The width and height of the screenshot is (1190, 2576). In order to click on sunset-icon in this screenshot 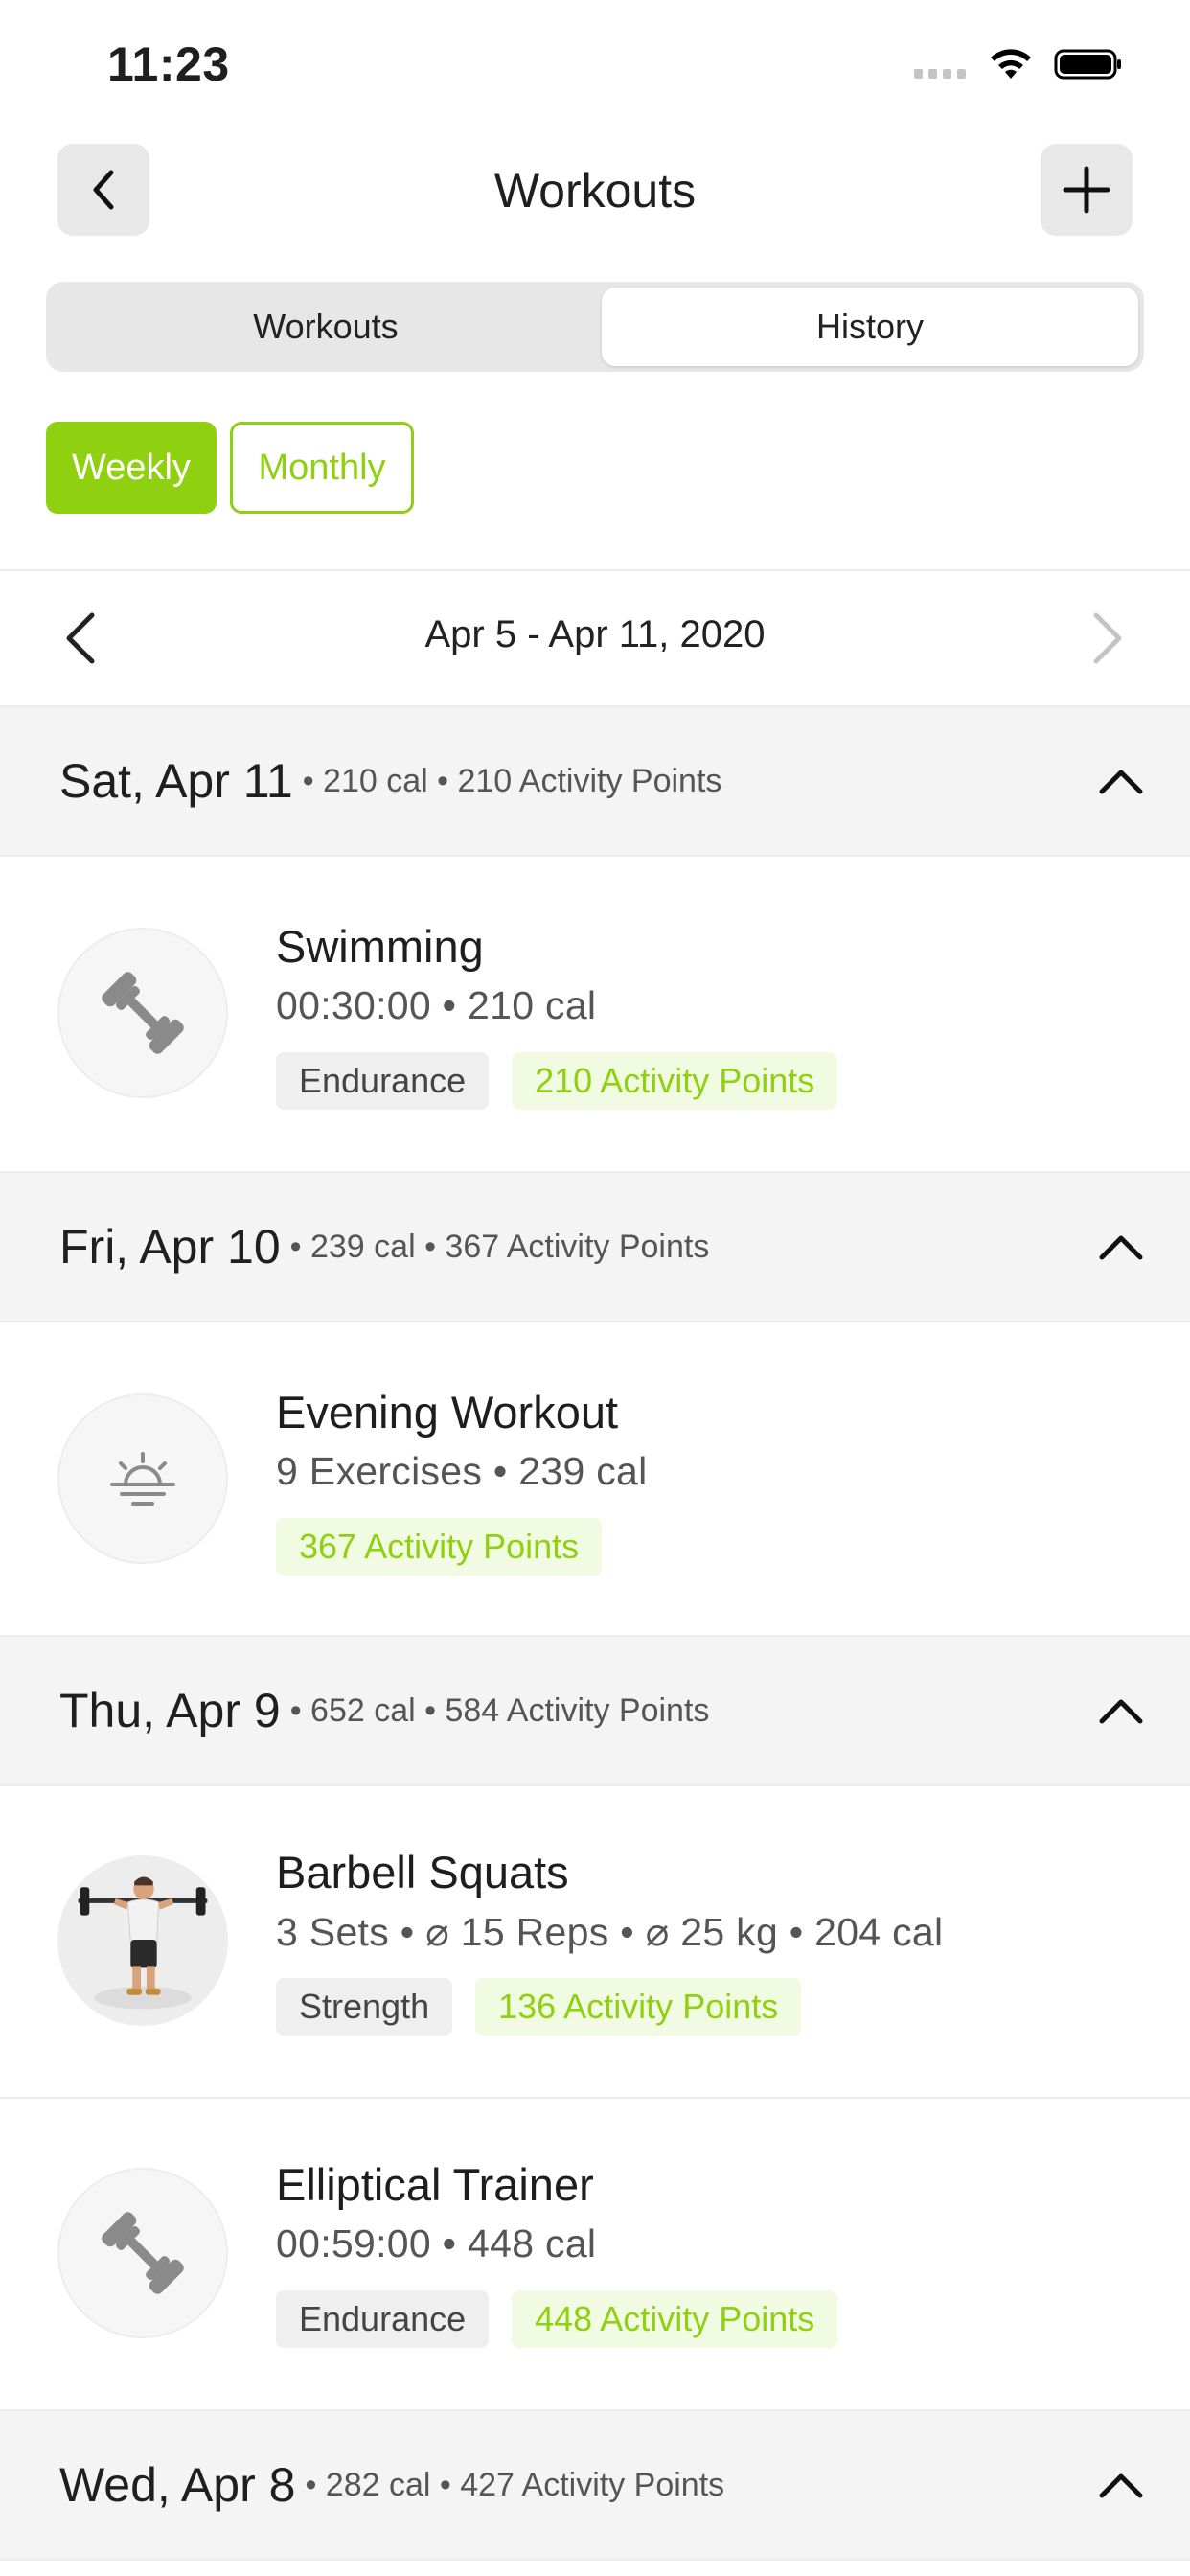, I will do `click(143, 1479)`.